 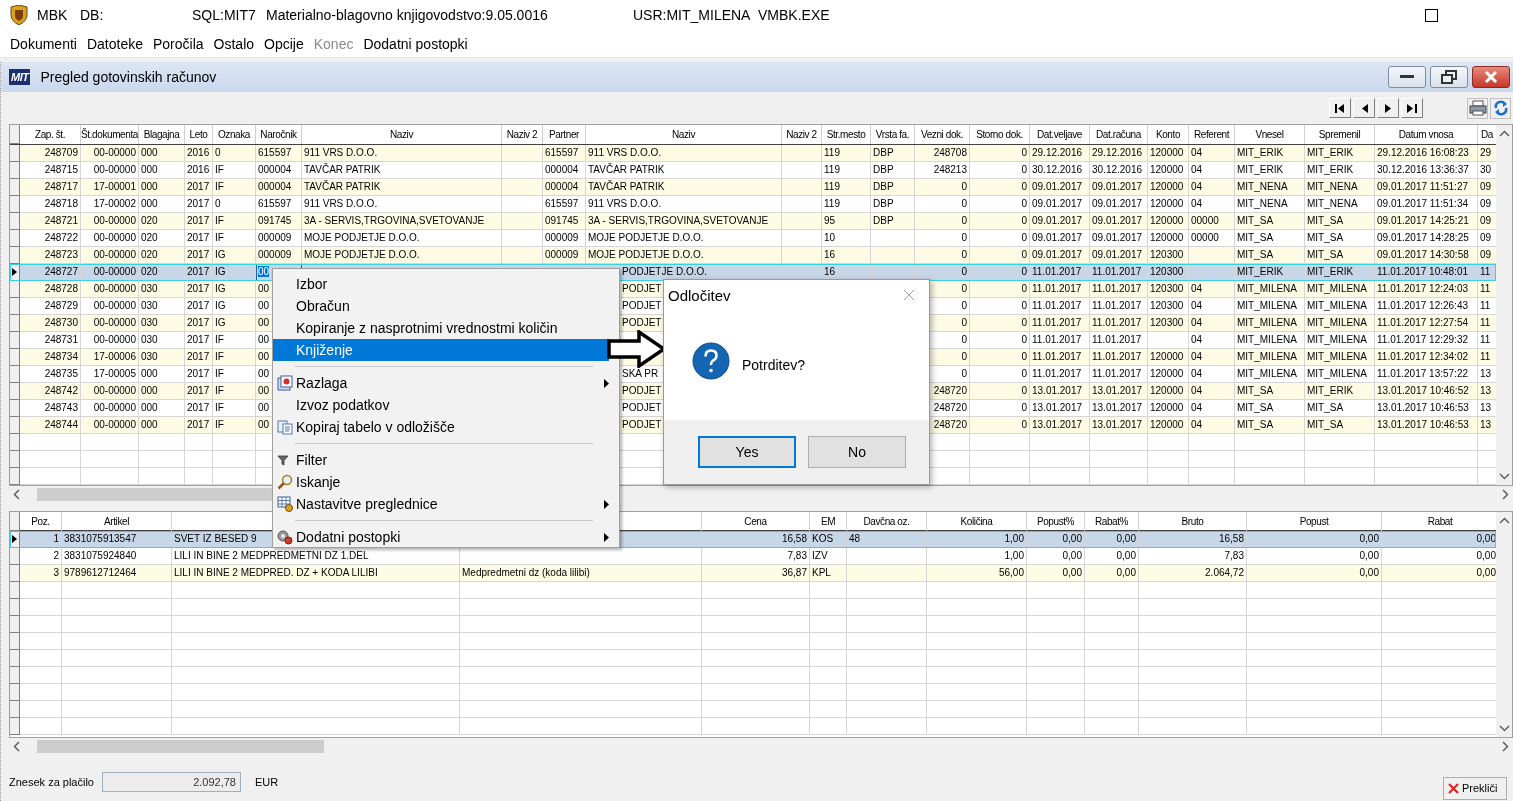 I want to click on dialog-button: Yes, so click(x=747, y=452).